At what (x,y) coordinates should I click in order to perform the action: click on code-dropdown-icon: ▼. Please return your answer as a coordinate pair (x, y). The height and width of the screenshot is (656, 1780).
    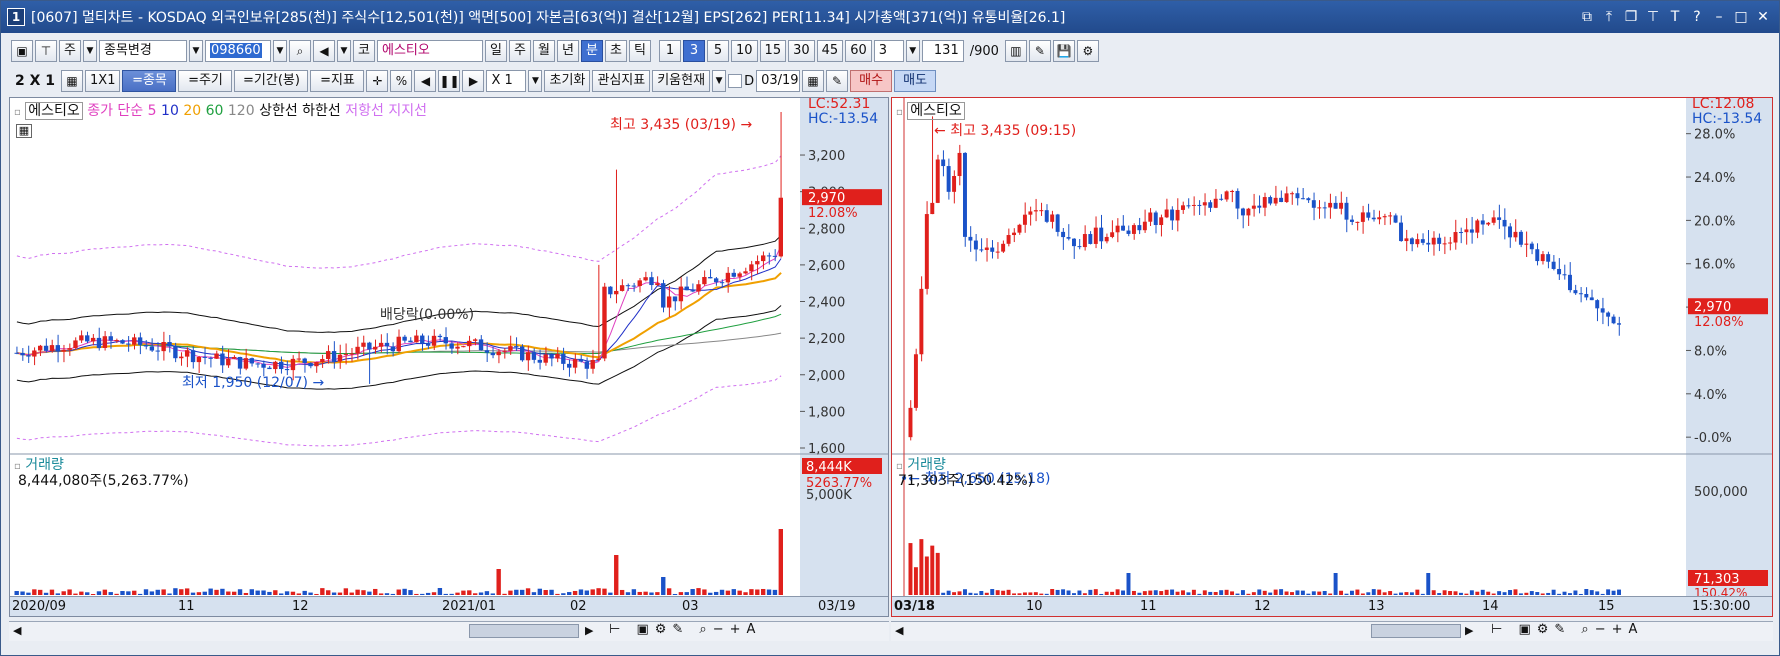
    Looking at the image, I should click on (280, 51).